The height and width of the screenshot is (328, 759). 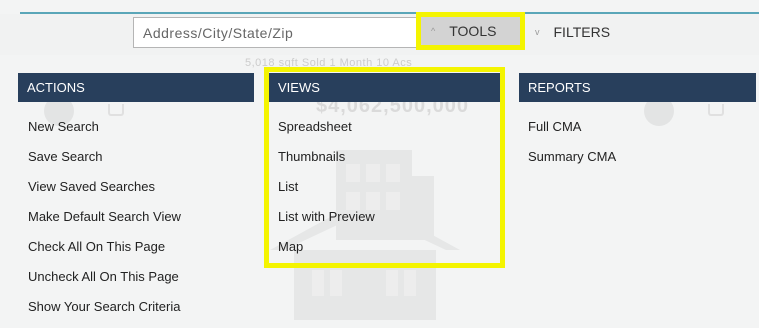 I want to click on menu-item-new-search: New Search, so click(x=104, y=134).